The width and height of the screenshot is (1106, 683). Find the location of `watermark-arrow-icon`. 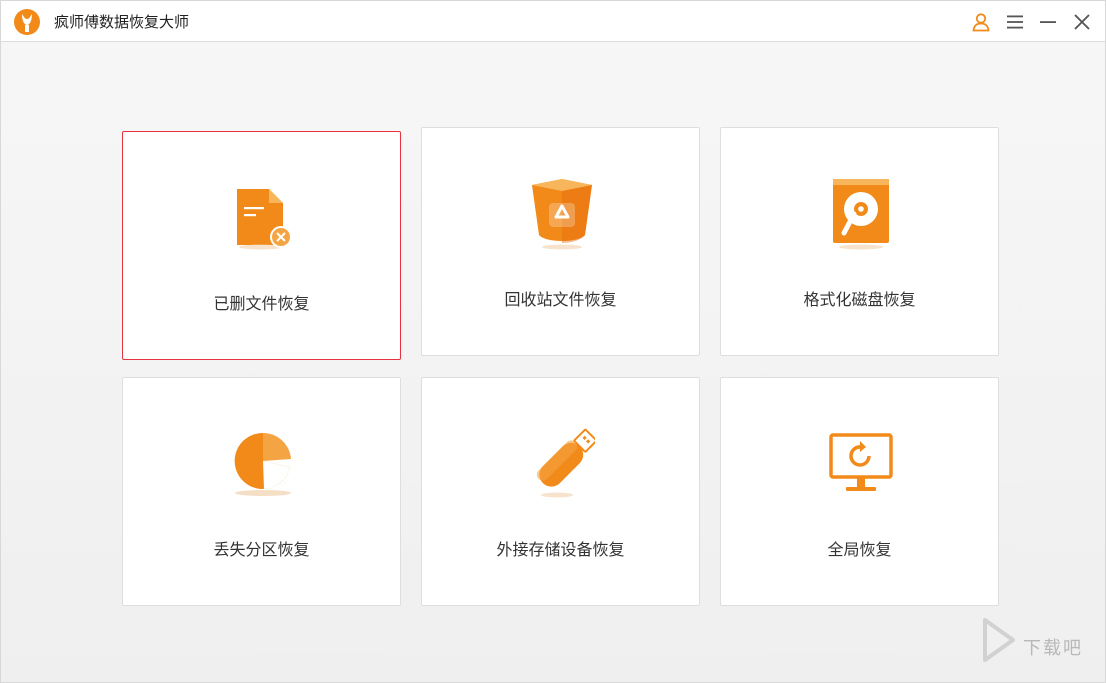

watermark-arrow-icon is located at coordinates (999, 640).